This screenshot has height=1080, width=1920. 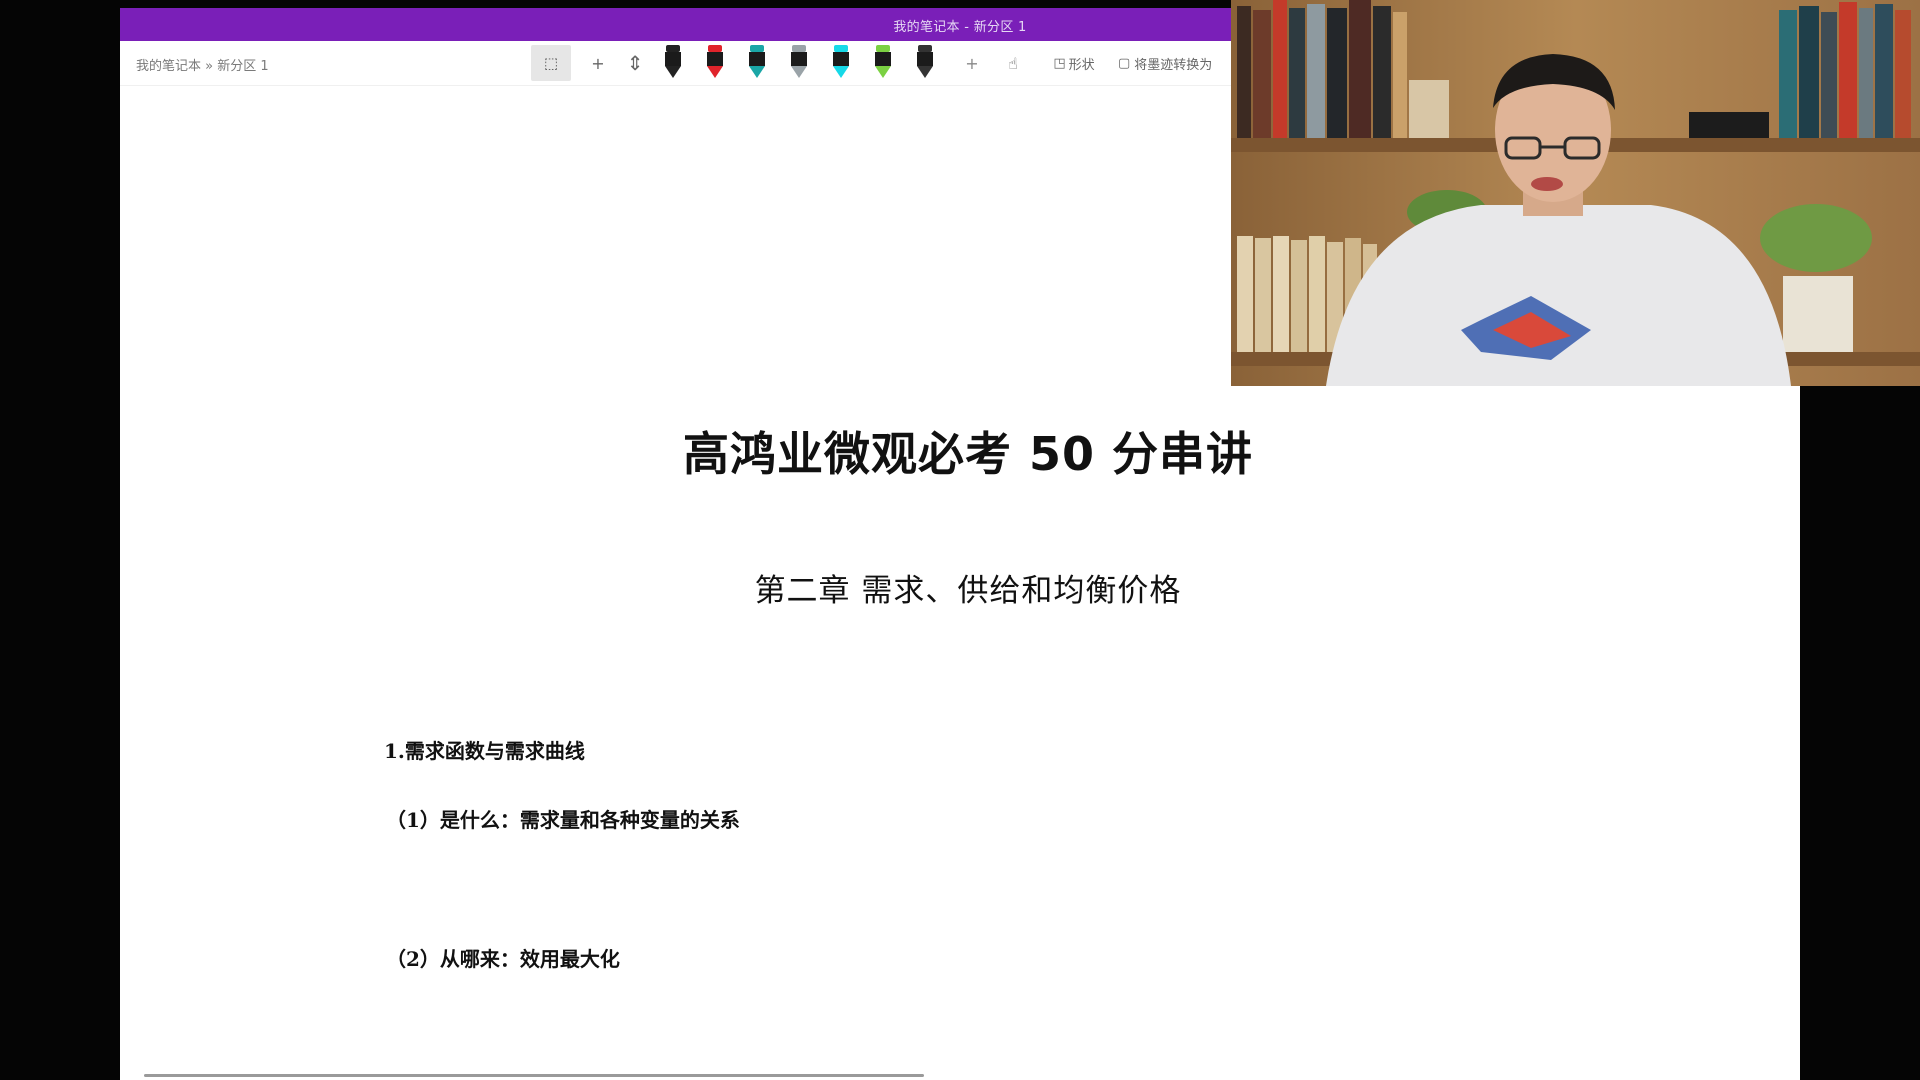 I want to click on pen-black-button, so click(x=673, y=63).